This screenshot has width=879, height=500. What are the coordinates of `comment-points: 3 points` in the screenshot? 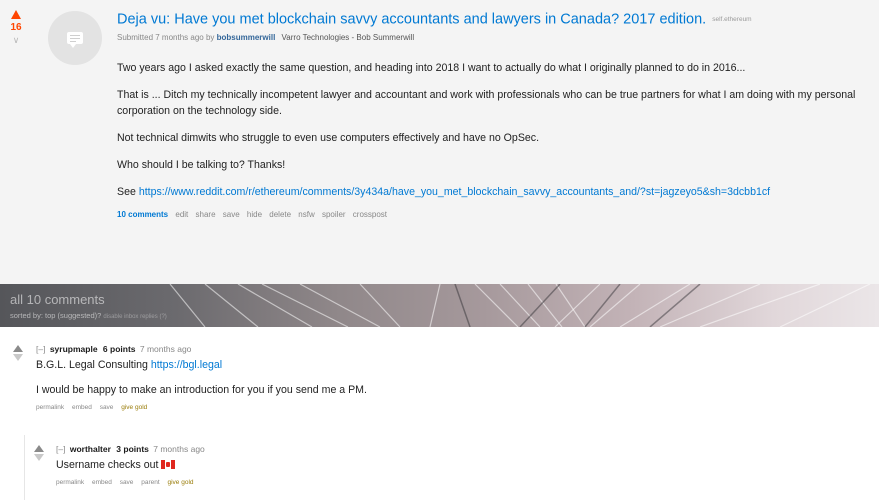 It's located at (132, 449).